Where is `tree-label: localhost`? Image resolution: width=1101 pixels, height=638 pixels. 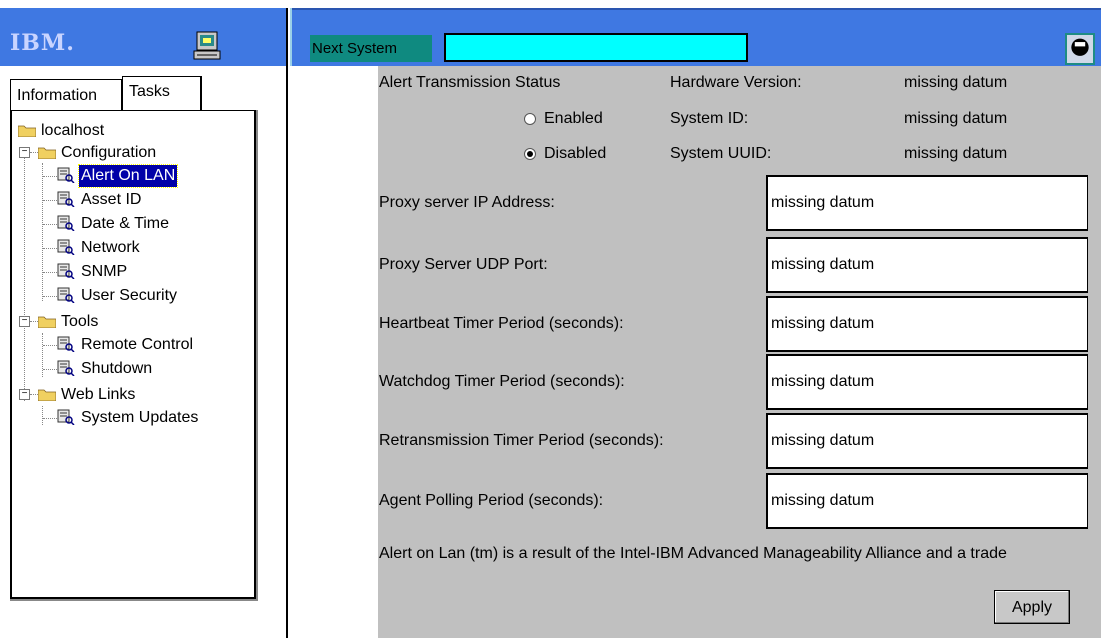 tree-label: localhost is located at coordinates (73, 130).